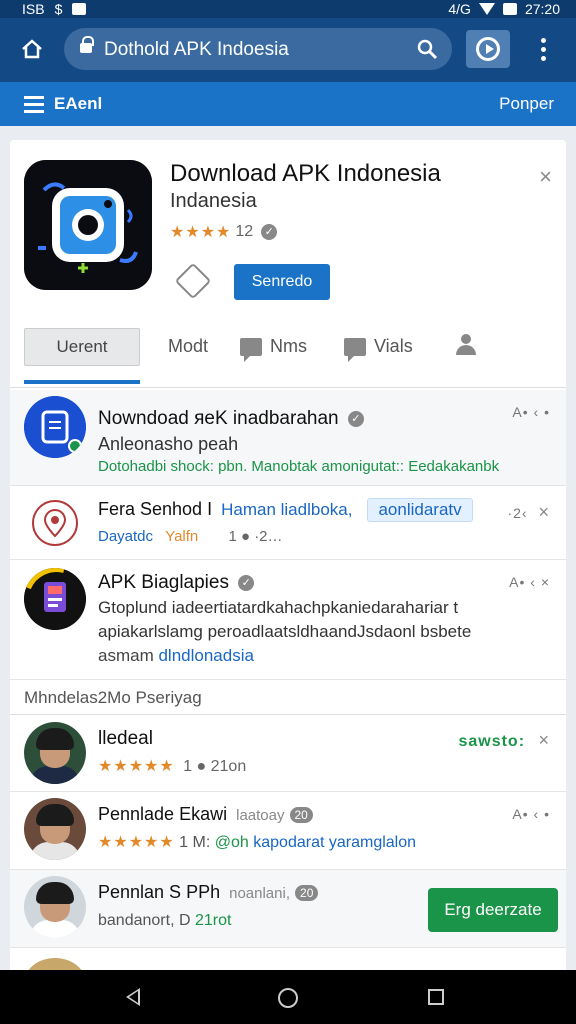 The width and height of the screenshot is (576, 1024). What do you see at coordinates (260, 815) in the screenshot?
I see `reviewer-handle: laatoay` at bounding box center [260, 815].